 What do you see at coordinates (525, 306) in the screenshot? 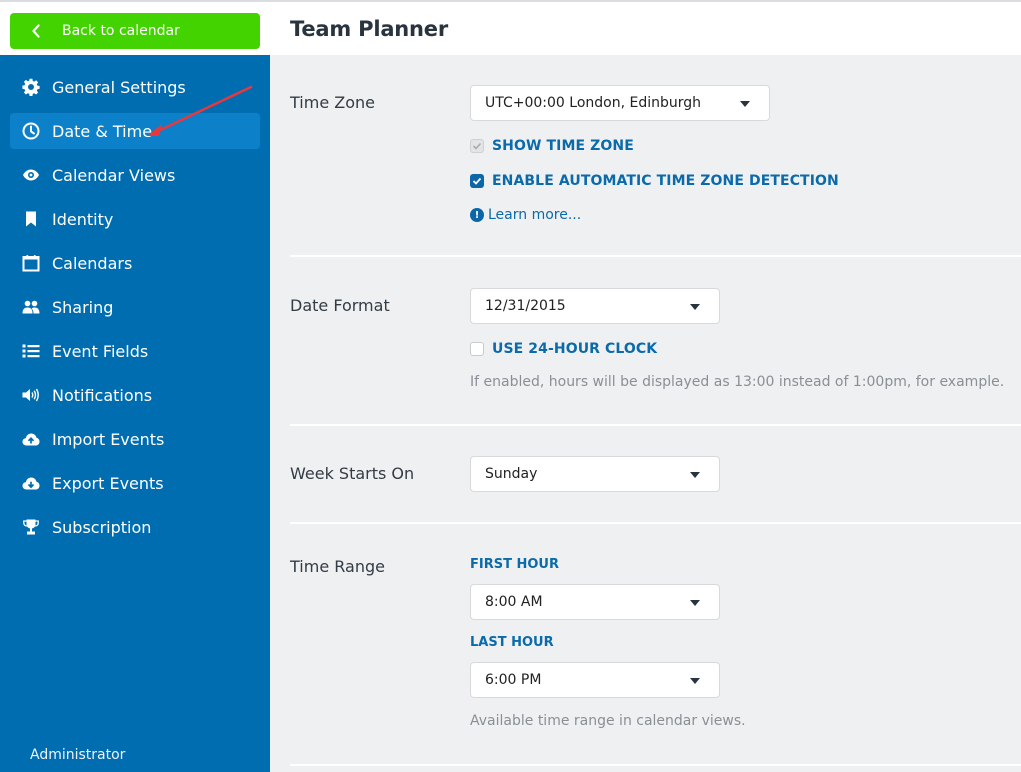
I see `date-format-value: 12/31/2015` at bounding box center [525, 306].